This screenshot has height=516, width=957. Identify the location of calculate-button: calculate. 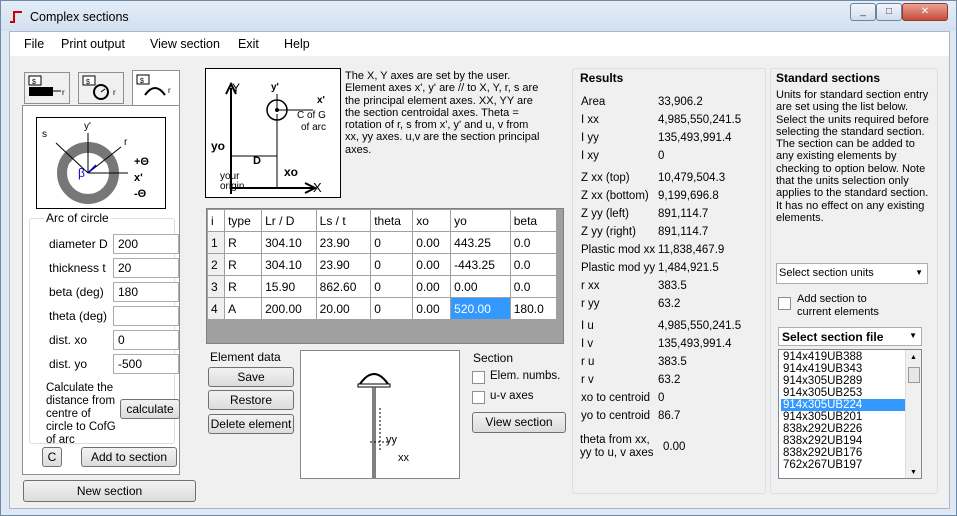
(150, 409).